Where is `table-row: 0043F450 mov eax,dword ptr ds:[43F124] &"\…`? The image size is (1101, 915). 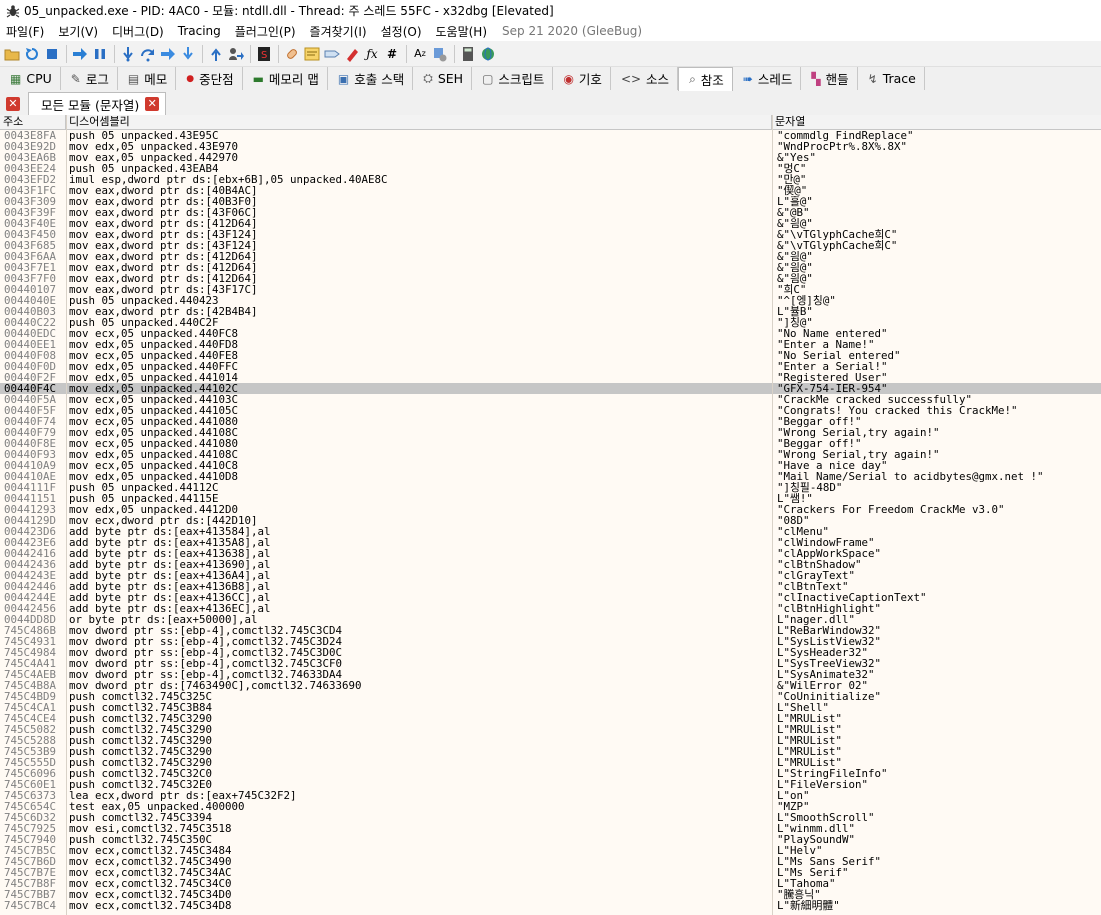
table-row: 0043F450 mov eax,dword ptr ds:[43F124] &"\… is located at coordinates (550, 234).